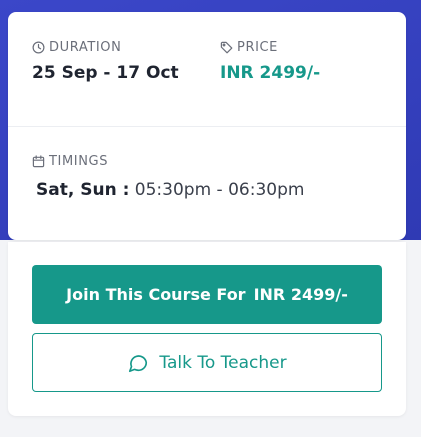  Describe the element at coordinates (226, 47) in the screenshot. I see `tag-icon` at that location.